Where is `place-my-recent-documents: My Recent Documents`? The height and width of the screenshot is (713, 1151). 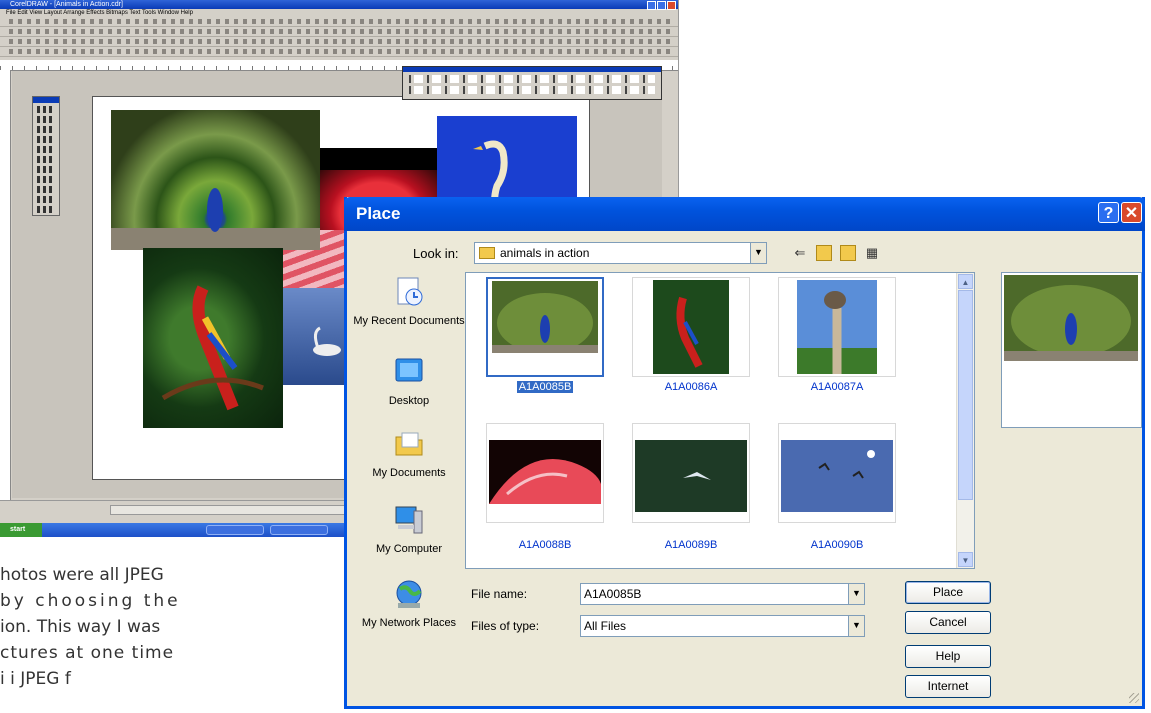 place-my-recent-documents: My Recent Documents is located at coordinates (409, 301).